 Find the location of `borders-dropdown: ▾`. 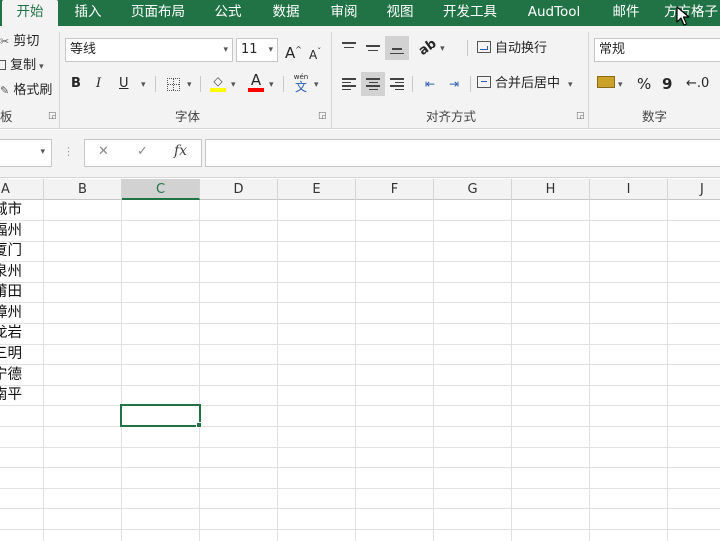

borders-dropdown: ▾ is located at coordinates (188, 84).